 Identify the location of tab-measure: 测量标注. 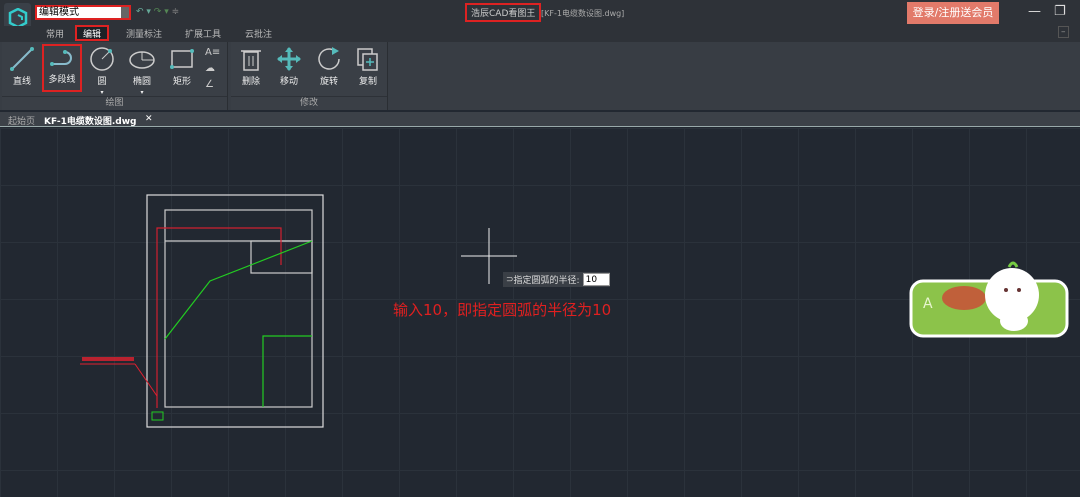
(144, 33).